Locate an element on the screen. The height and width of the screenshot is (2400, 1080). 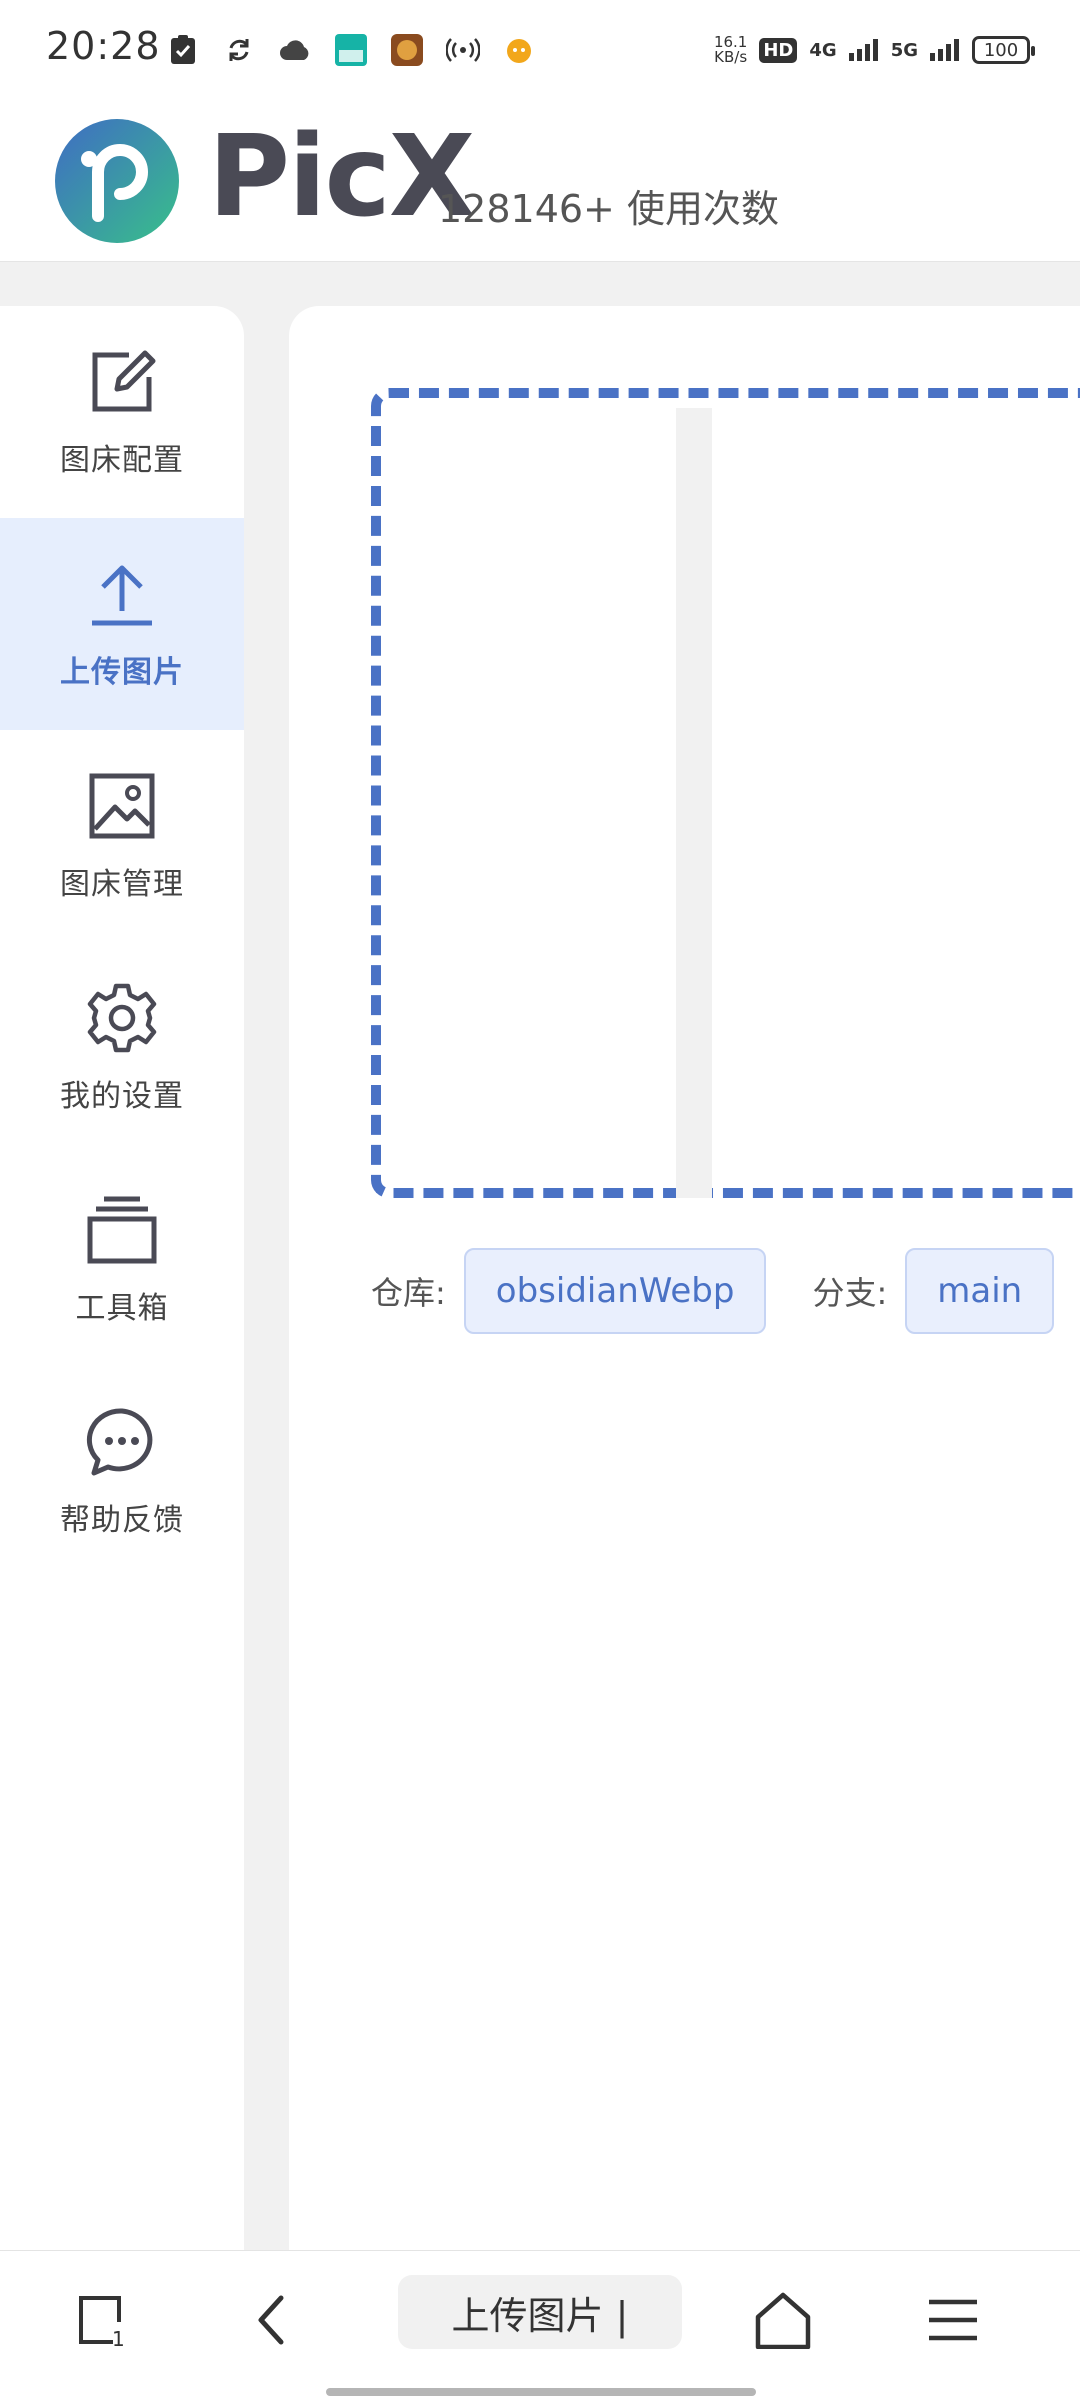
status-system-icons: 16.1 KB/s HD 4G 5G 100 is located at coordinates (874, 50).